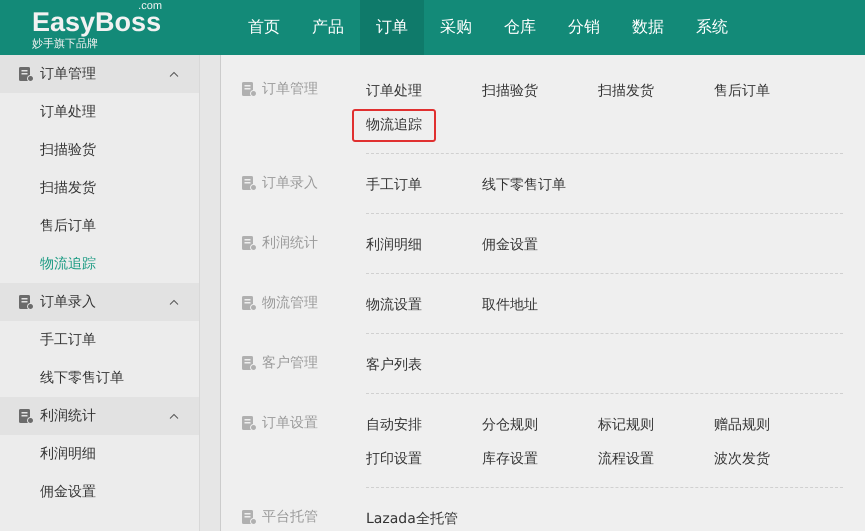  What do you see at coordinates (65, 44) in the screenshot?
I see `logo-tagline: 妙手旗下品牌` at bounding box center [65, 44].